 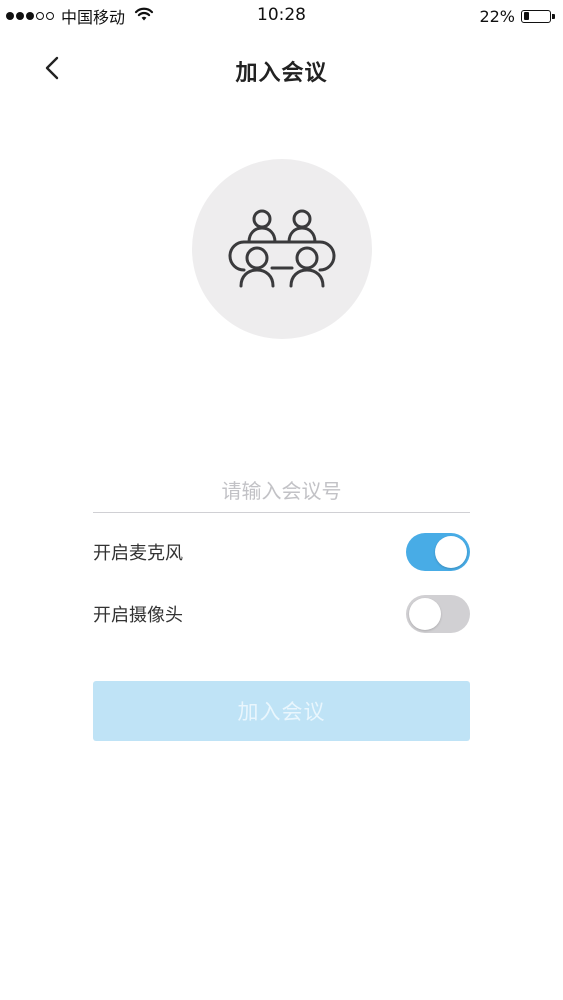 What do you see at coordinates (138, 553) in the screenshot?
I see `microphone-label: 开启麦克风` at bounding box center [138, 553].